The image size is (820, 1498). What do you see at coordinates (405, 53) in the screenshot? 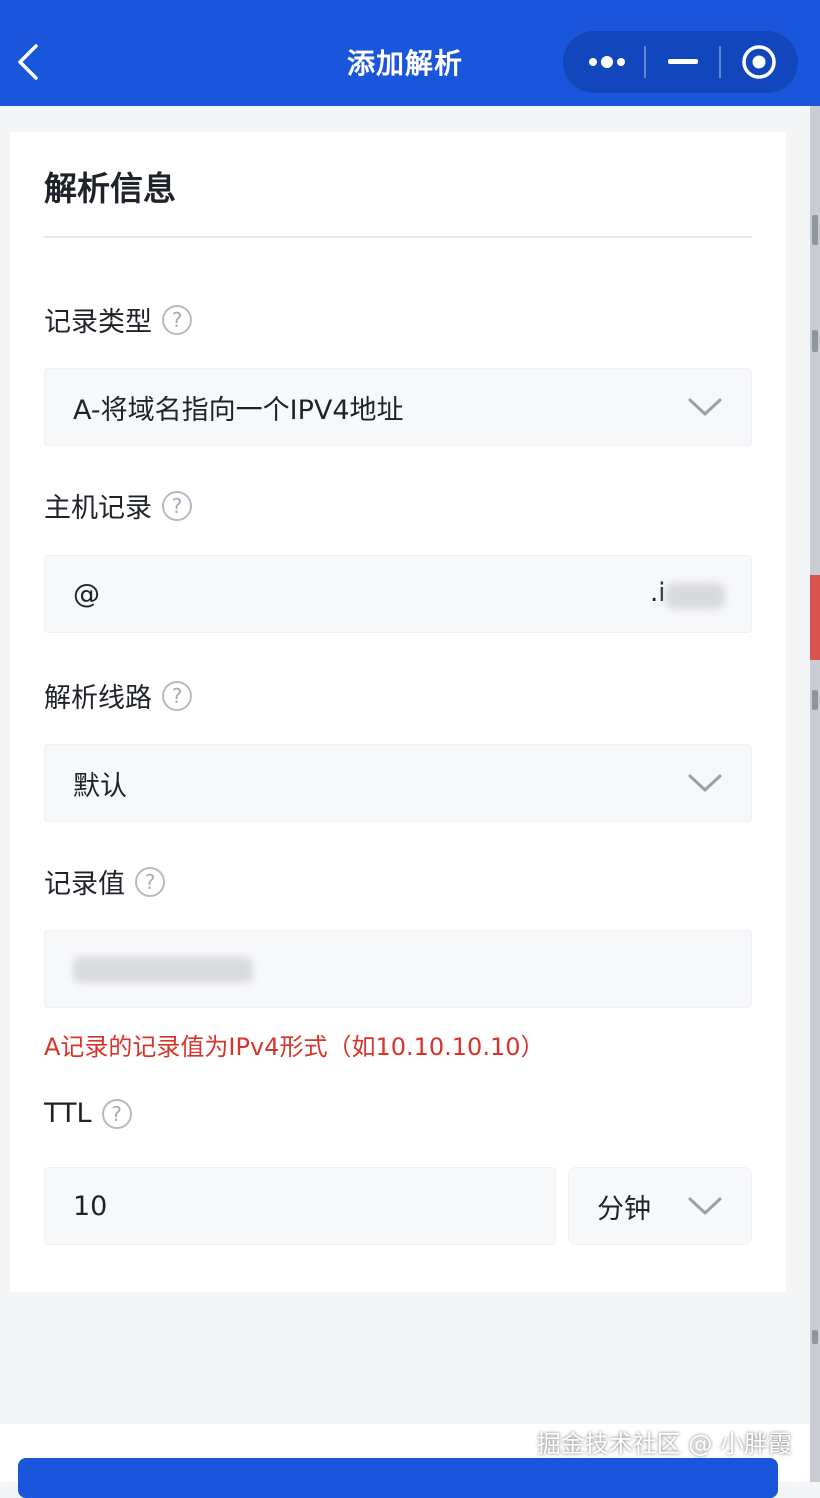
I see `navigation-bar: 添加解析` at bounding box center [405, 53].